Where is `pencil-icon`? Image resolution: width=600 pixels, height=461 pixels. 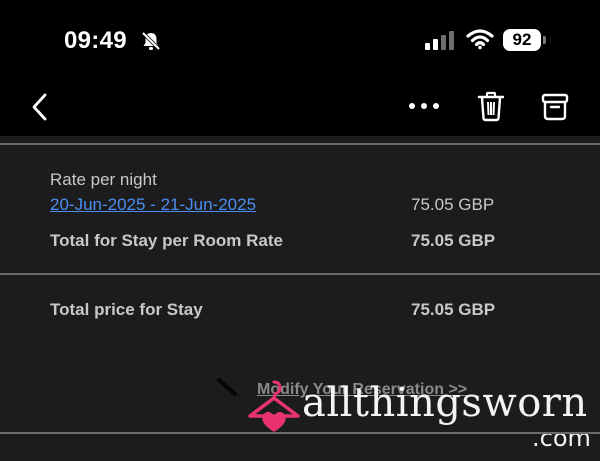
pencil-icon is located at coordinates (227, 387).